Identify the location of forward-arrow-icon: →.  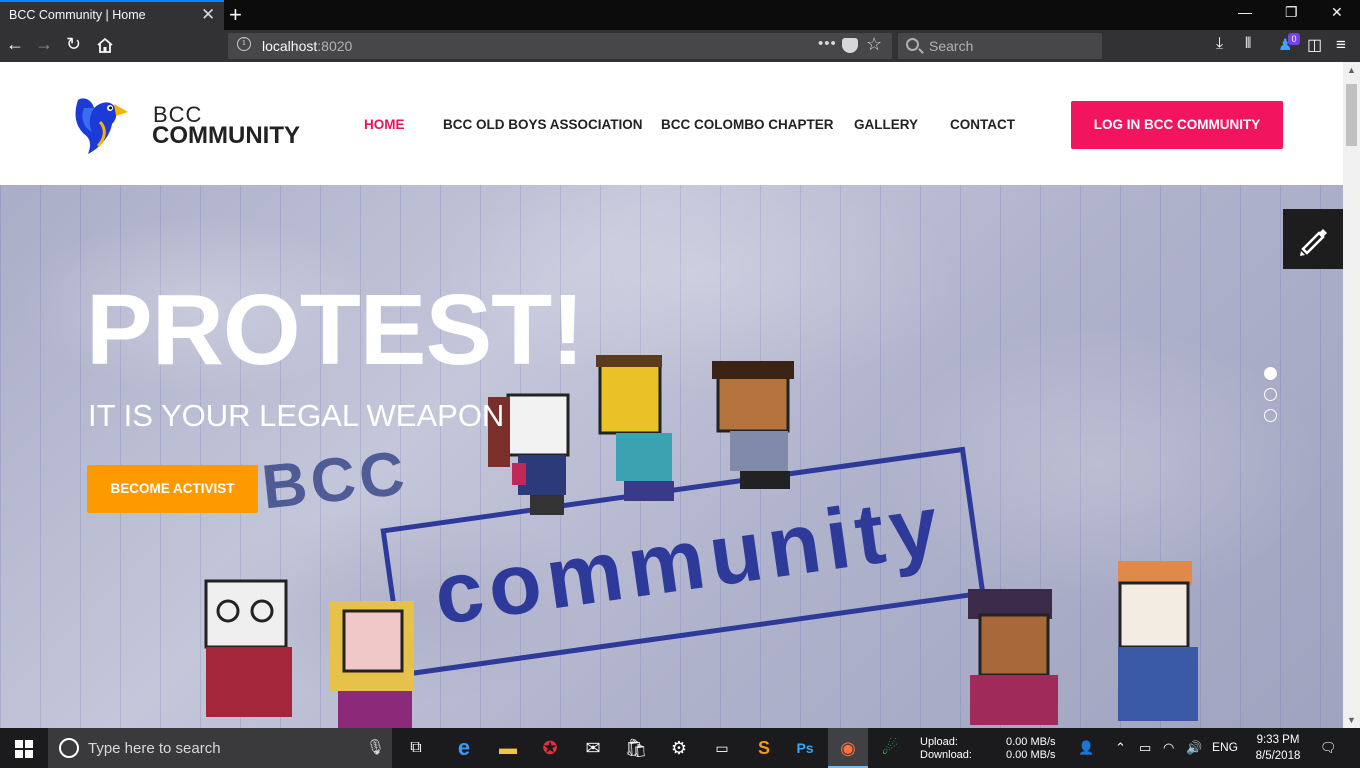
(44, 44).